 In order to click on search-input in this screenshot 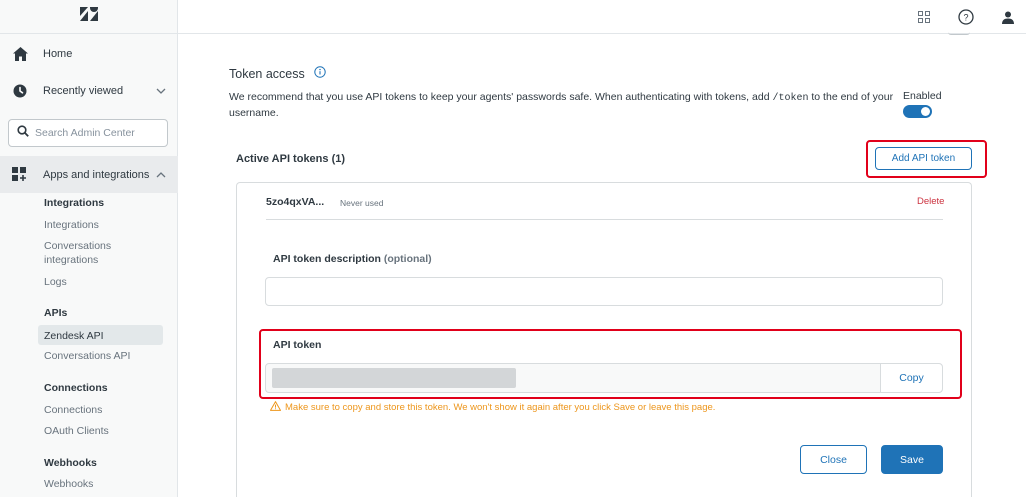, I will do `click(100, 133)`.